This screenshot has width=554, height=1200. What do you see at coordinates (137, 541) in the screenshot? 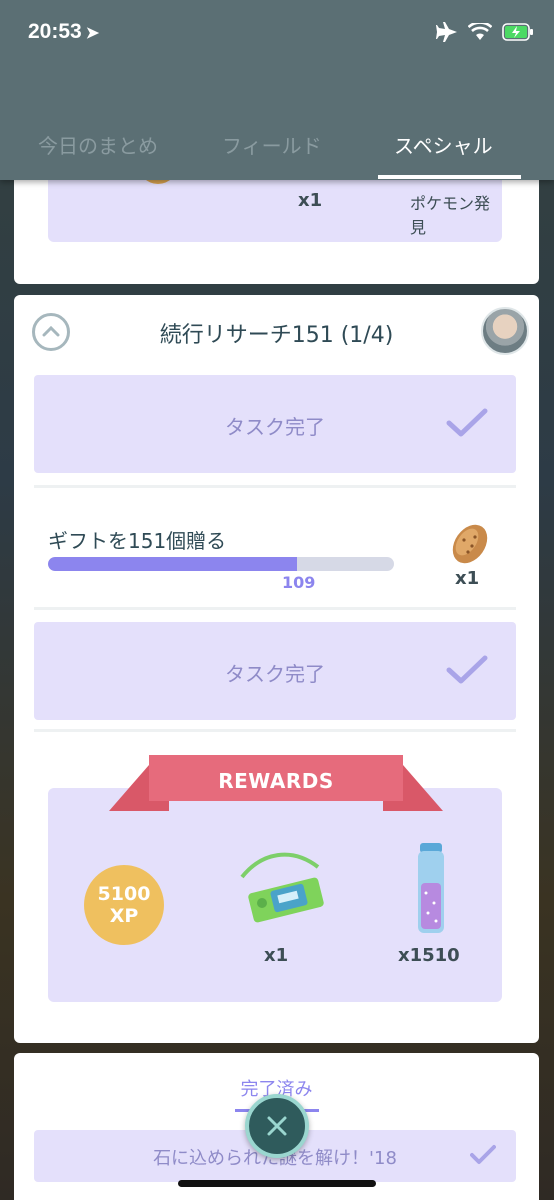
I see `task-title: ギフトを151個贈る` at bounding box center [137, 541].